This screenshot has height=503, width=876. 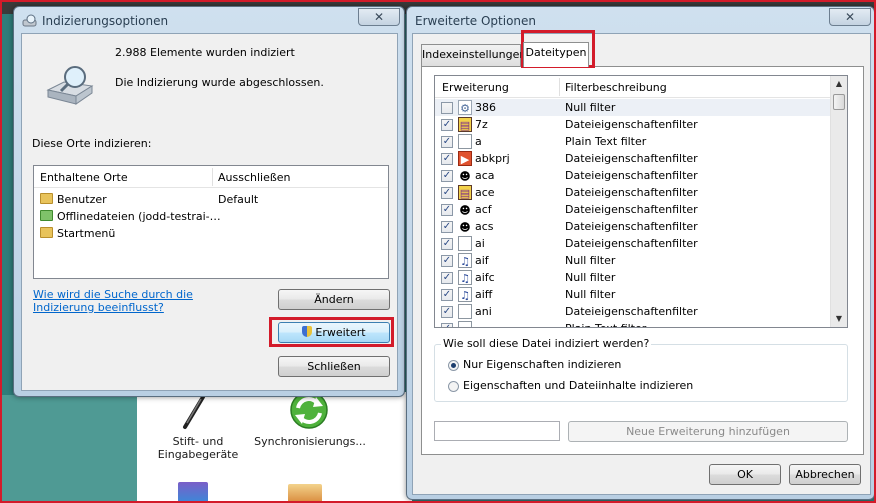 I want to click on advanced-options-close-button: ✕, so click(x=850, y=17).